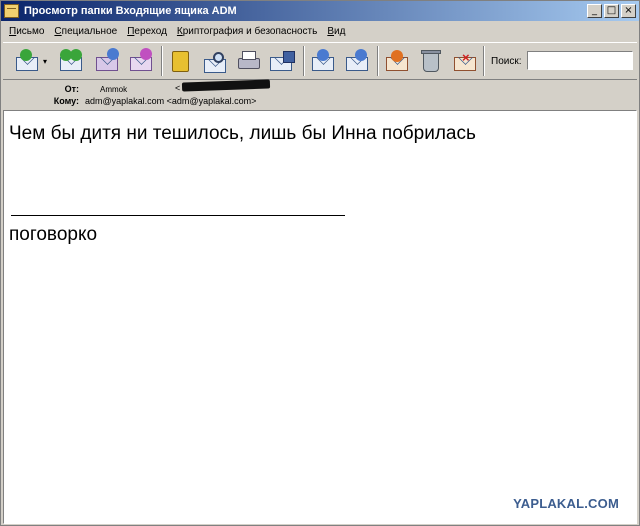  What do you see at coordinates (53, 234) in the screenshot?
I see `signature-text: поговорко` at bounding box center [53, 234].